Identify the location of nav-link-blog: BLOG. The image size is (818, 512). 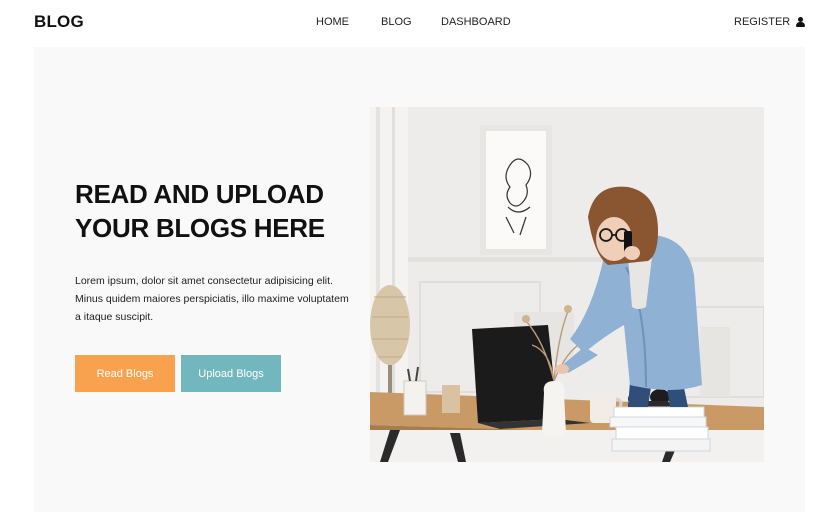
(396, 22).